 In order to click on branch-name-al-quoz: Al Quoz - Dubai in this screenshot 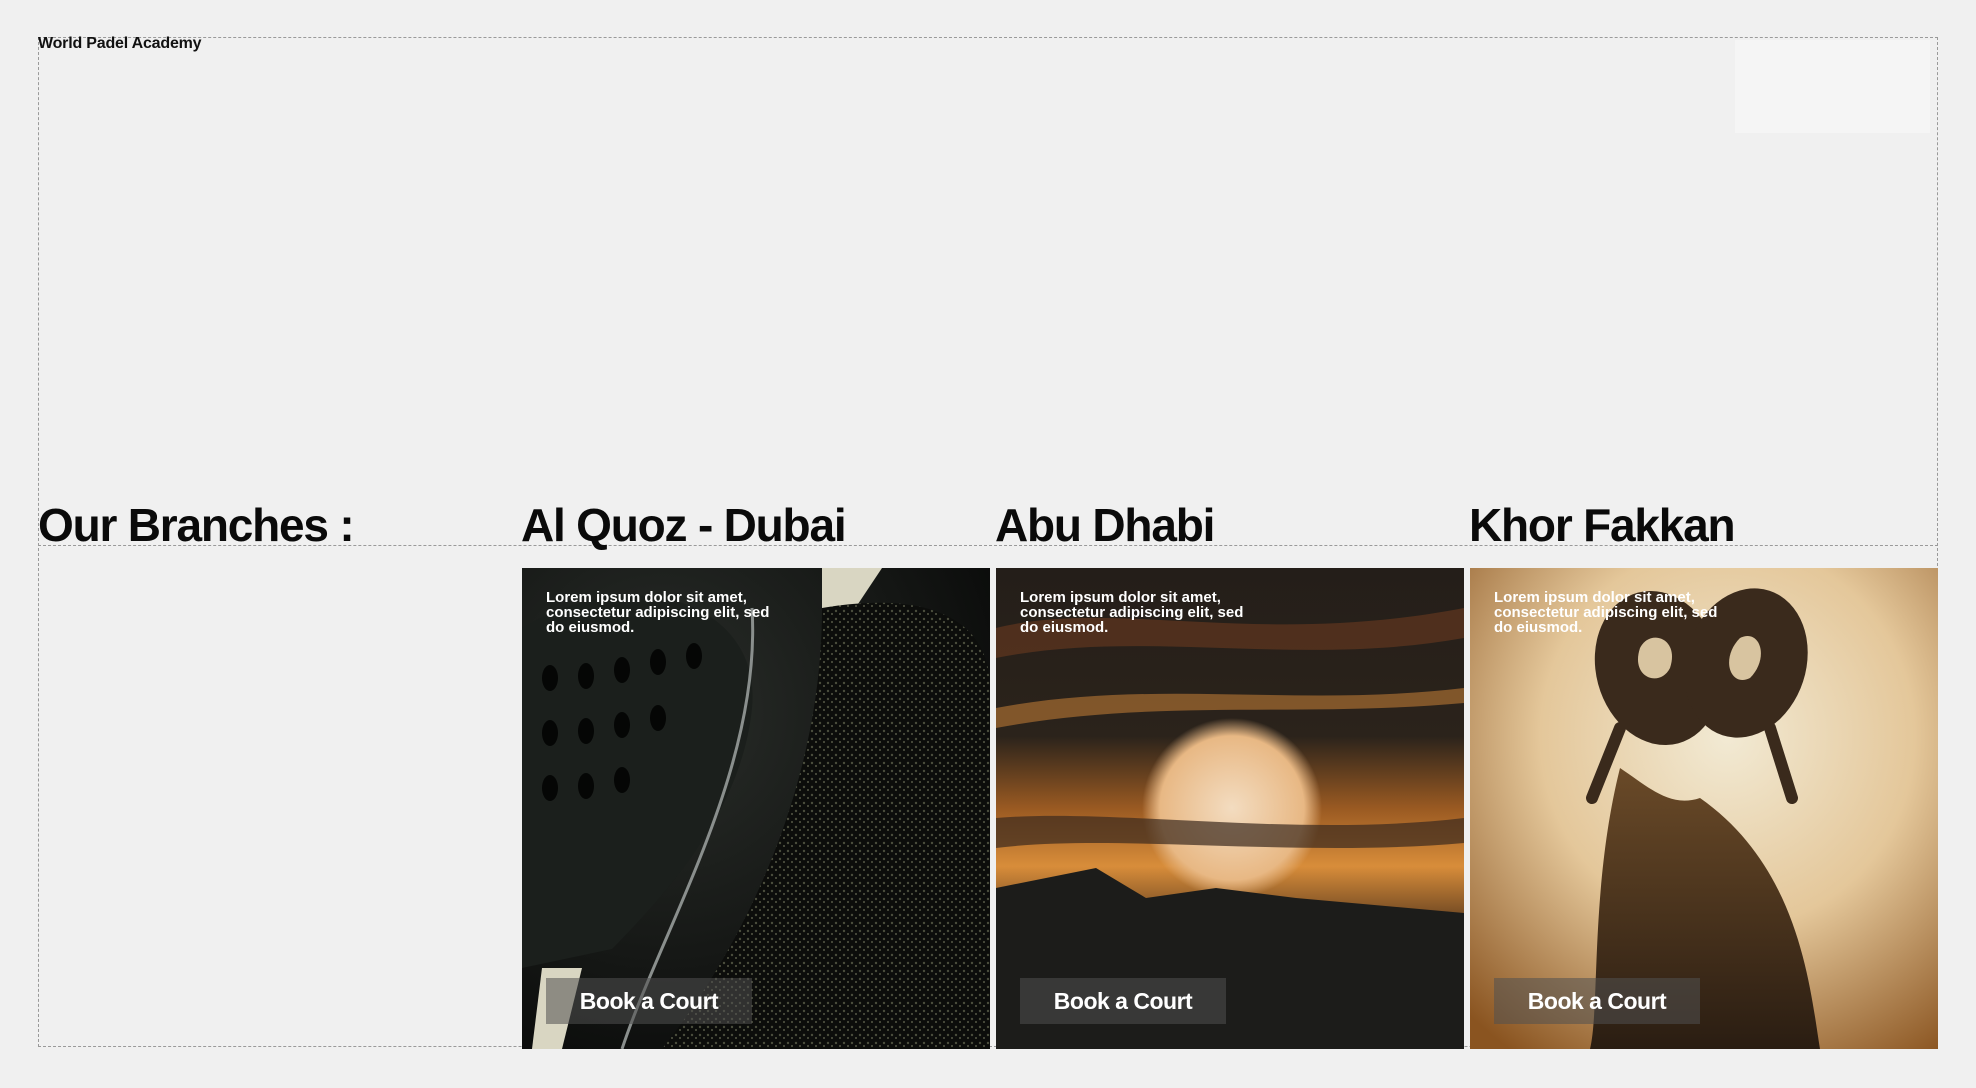, I will do `click(684, 525)`.